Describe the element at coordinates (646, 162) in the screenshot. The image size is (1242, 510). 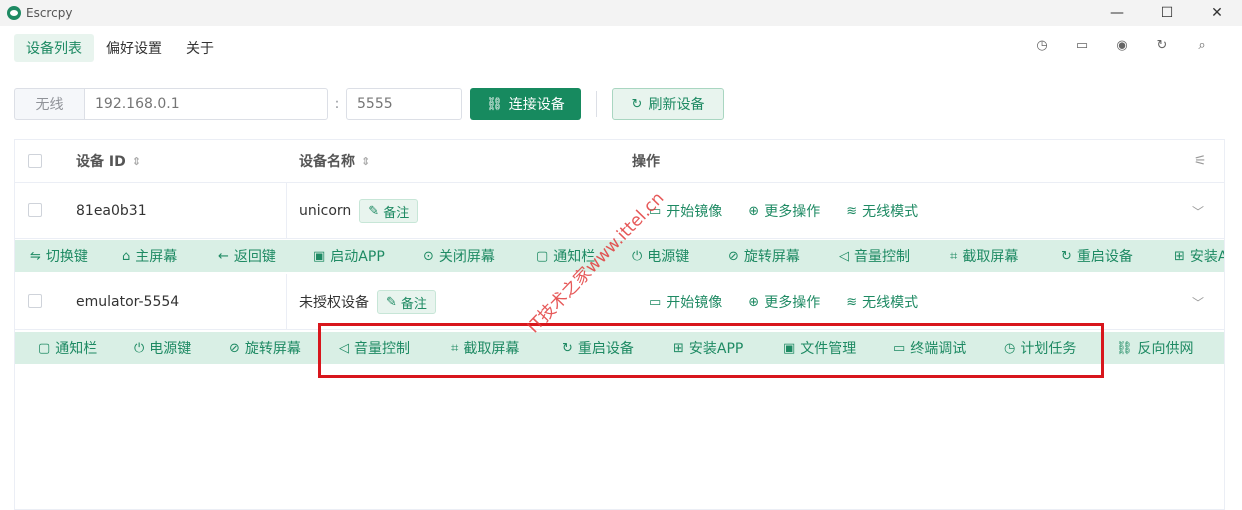
I see `column-actions-label: 操作` at that location.